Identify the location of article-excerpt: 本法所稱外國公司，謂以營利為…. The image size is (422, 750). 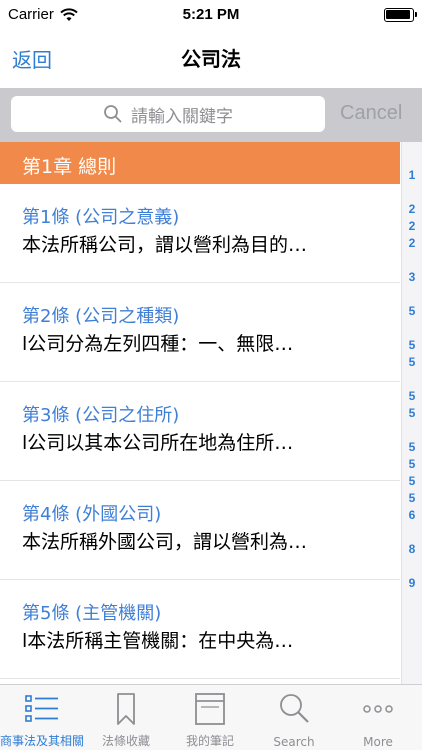
(165, 542).